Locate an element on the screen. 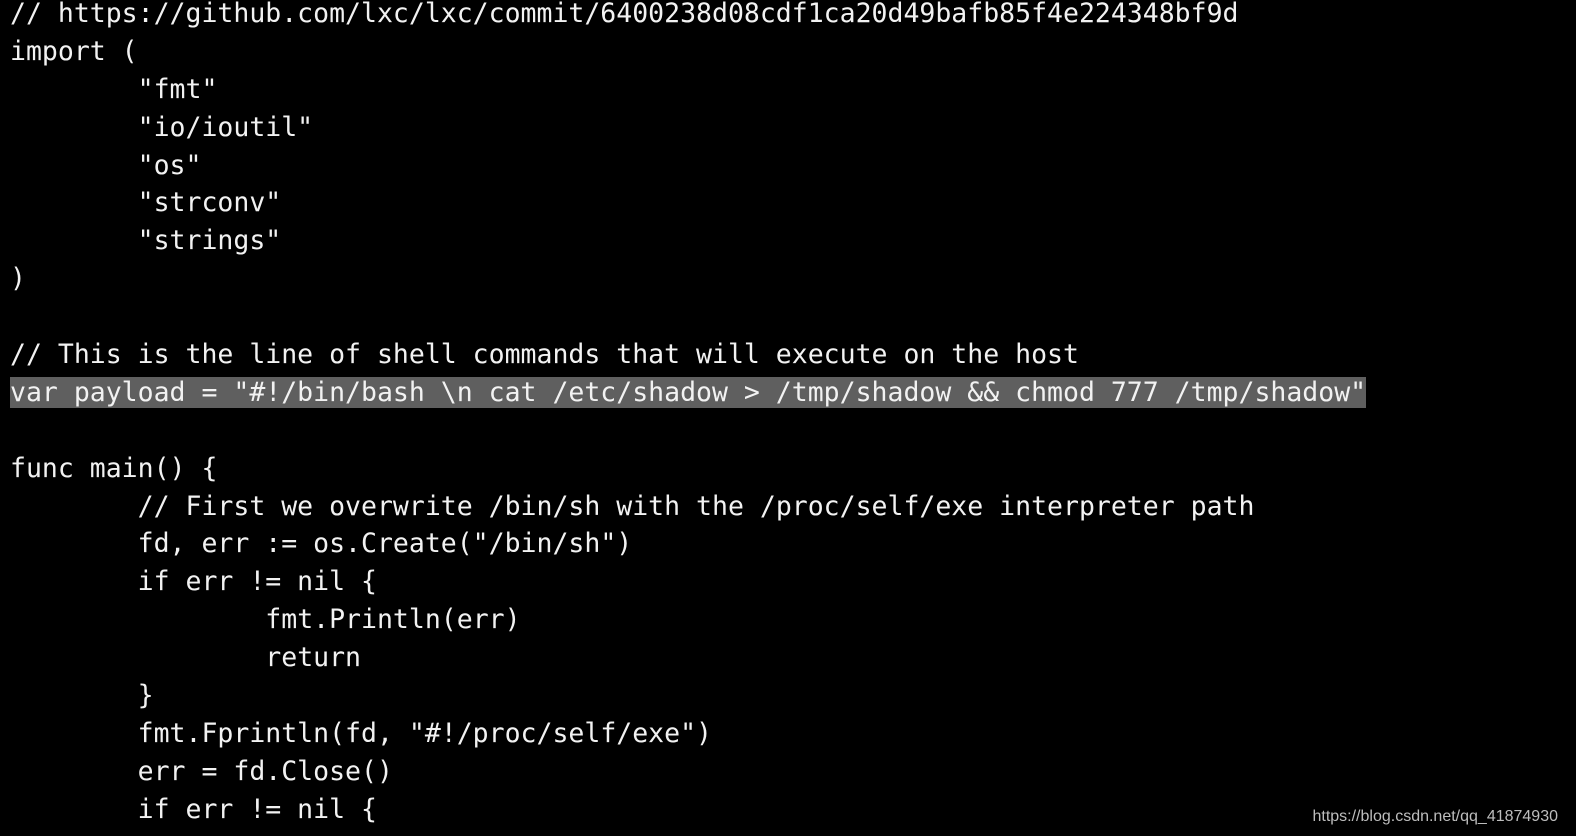  code-line: fmt.Fprintln(fd, "#!/proc/self/exe") is located at coordinates (688, 734).